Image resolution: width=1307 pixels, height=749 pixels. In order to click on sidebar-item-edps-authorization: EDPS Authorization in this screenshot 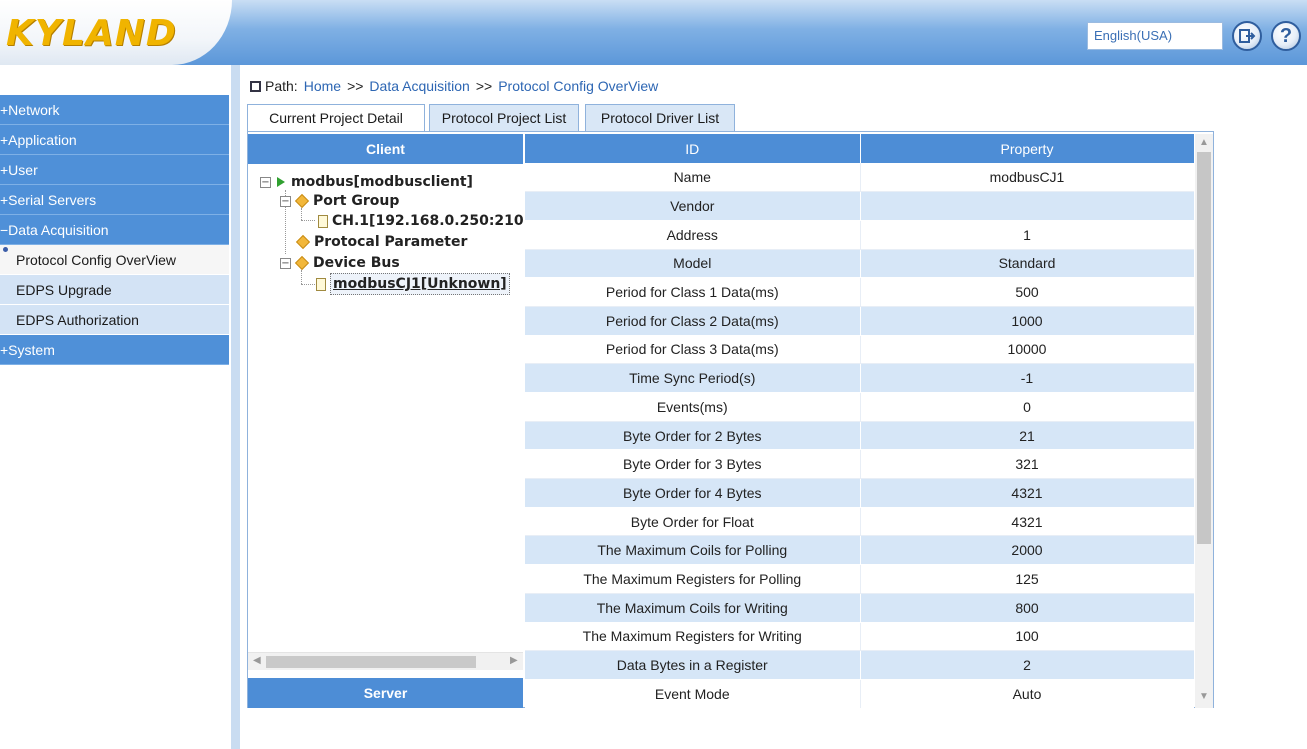, I will do `click(114, 320)`.